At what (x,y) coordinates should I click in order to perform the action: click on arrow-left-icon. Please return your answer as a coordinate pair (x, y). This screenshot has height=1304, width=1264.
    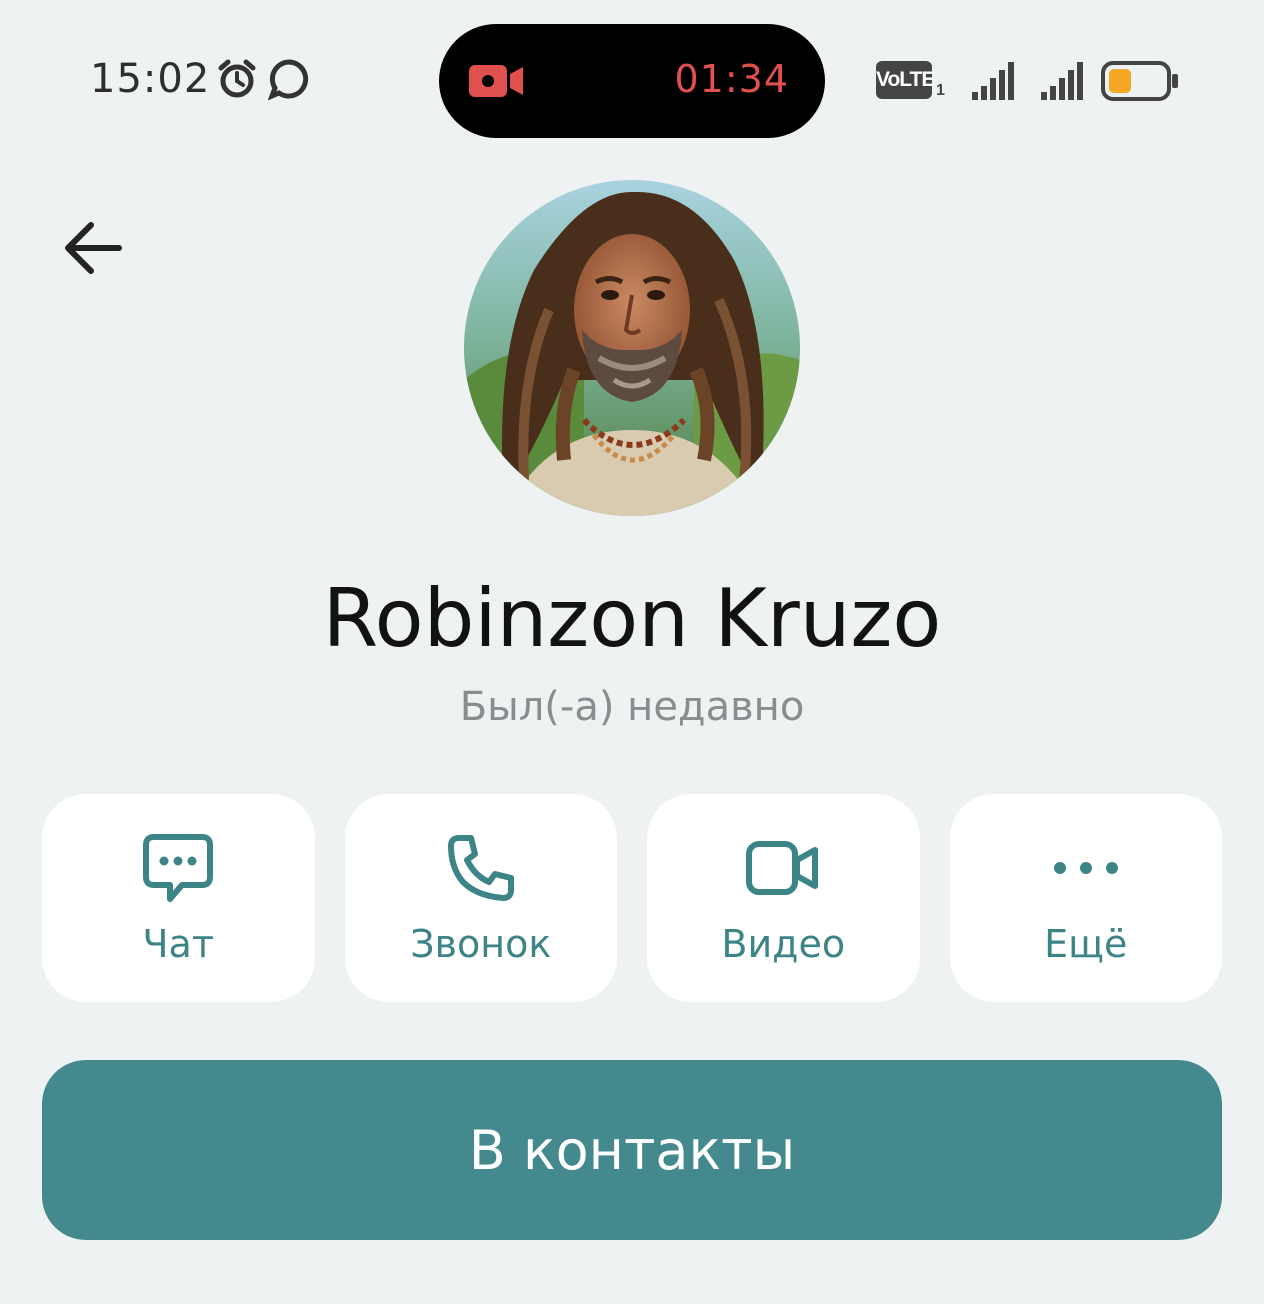
    Looking at the image, I should click on (92, 250).